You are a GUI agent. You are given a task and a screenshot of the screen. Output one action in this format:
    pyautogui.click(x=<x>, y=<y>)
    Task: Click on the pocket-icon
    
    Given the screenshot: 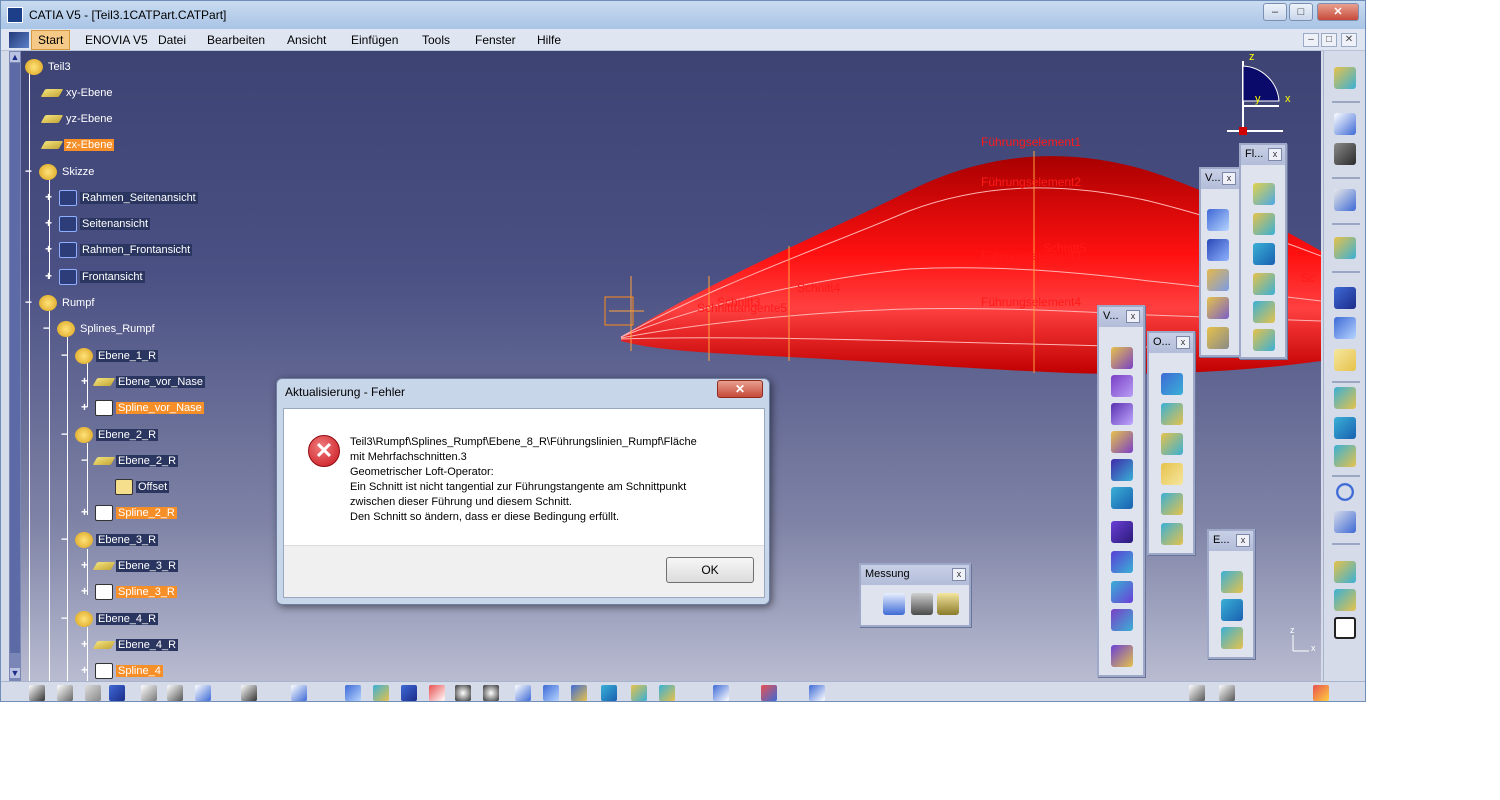 What is the action you would take?
    pyautogui.click(x=1122, y=562)
    